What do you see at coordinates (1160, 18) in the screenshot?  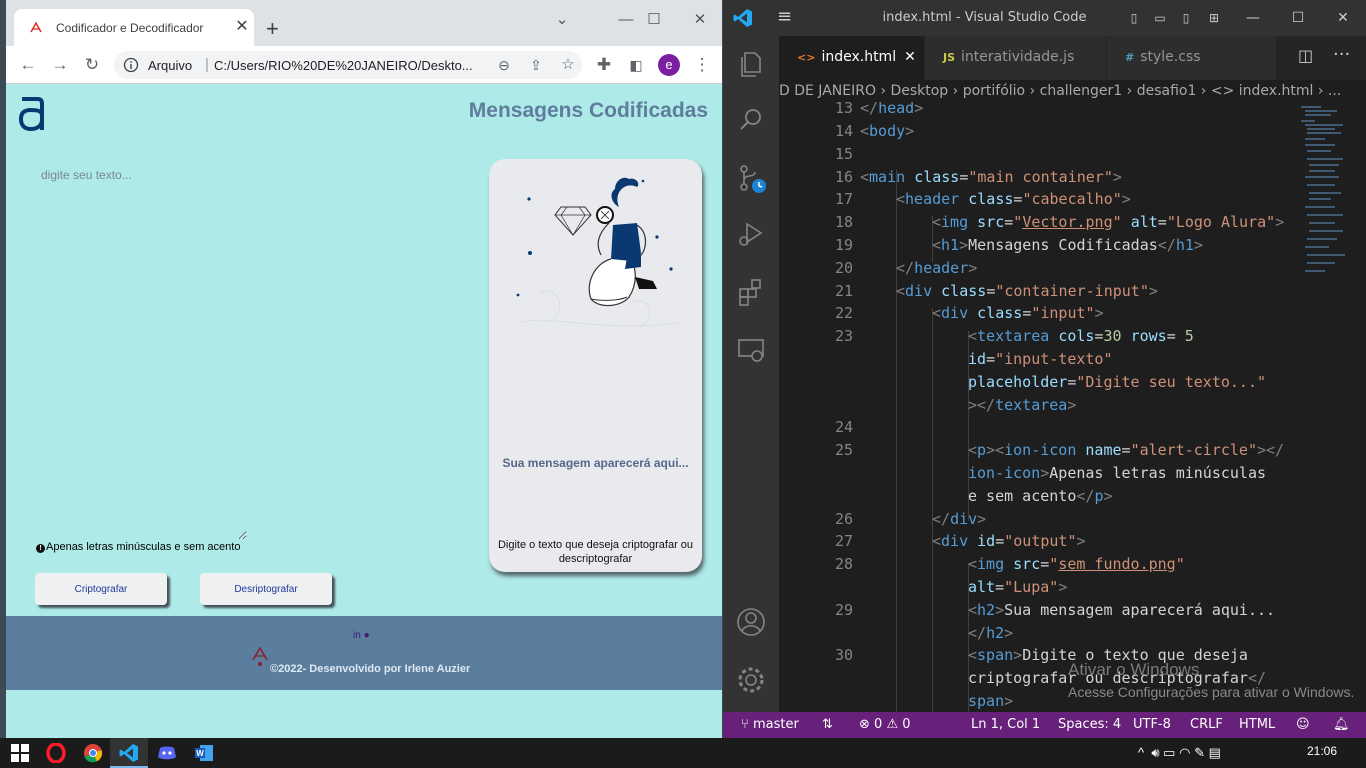 I see `toggle-panel-icon: ▭` at bounding box center [1160, 18].